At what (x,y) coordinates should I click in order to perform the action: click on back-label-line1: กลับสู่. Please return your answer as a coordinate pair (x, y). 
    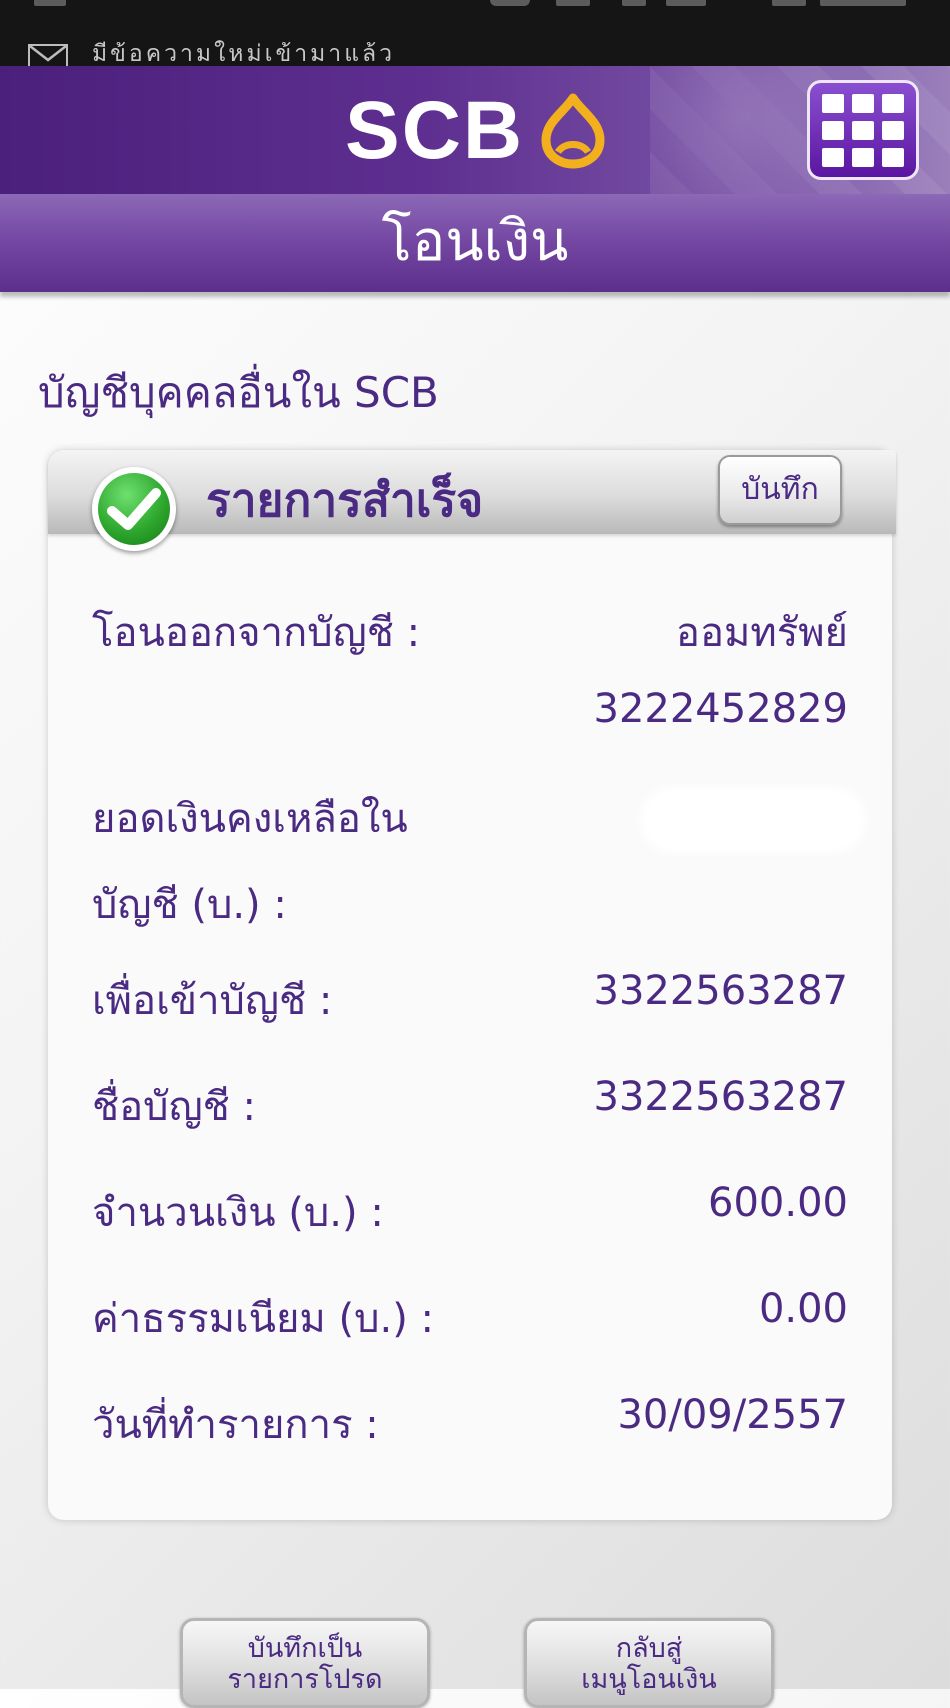
    Looking at the image, I should click on (649, 1648).